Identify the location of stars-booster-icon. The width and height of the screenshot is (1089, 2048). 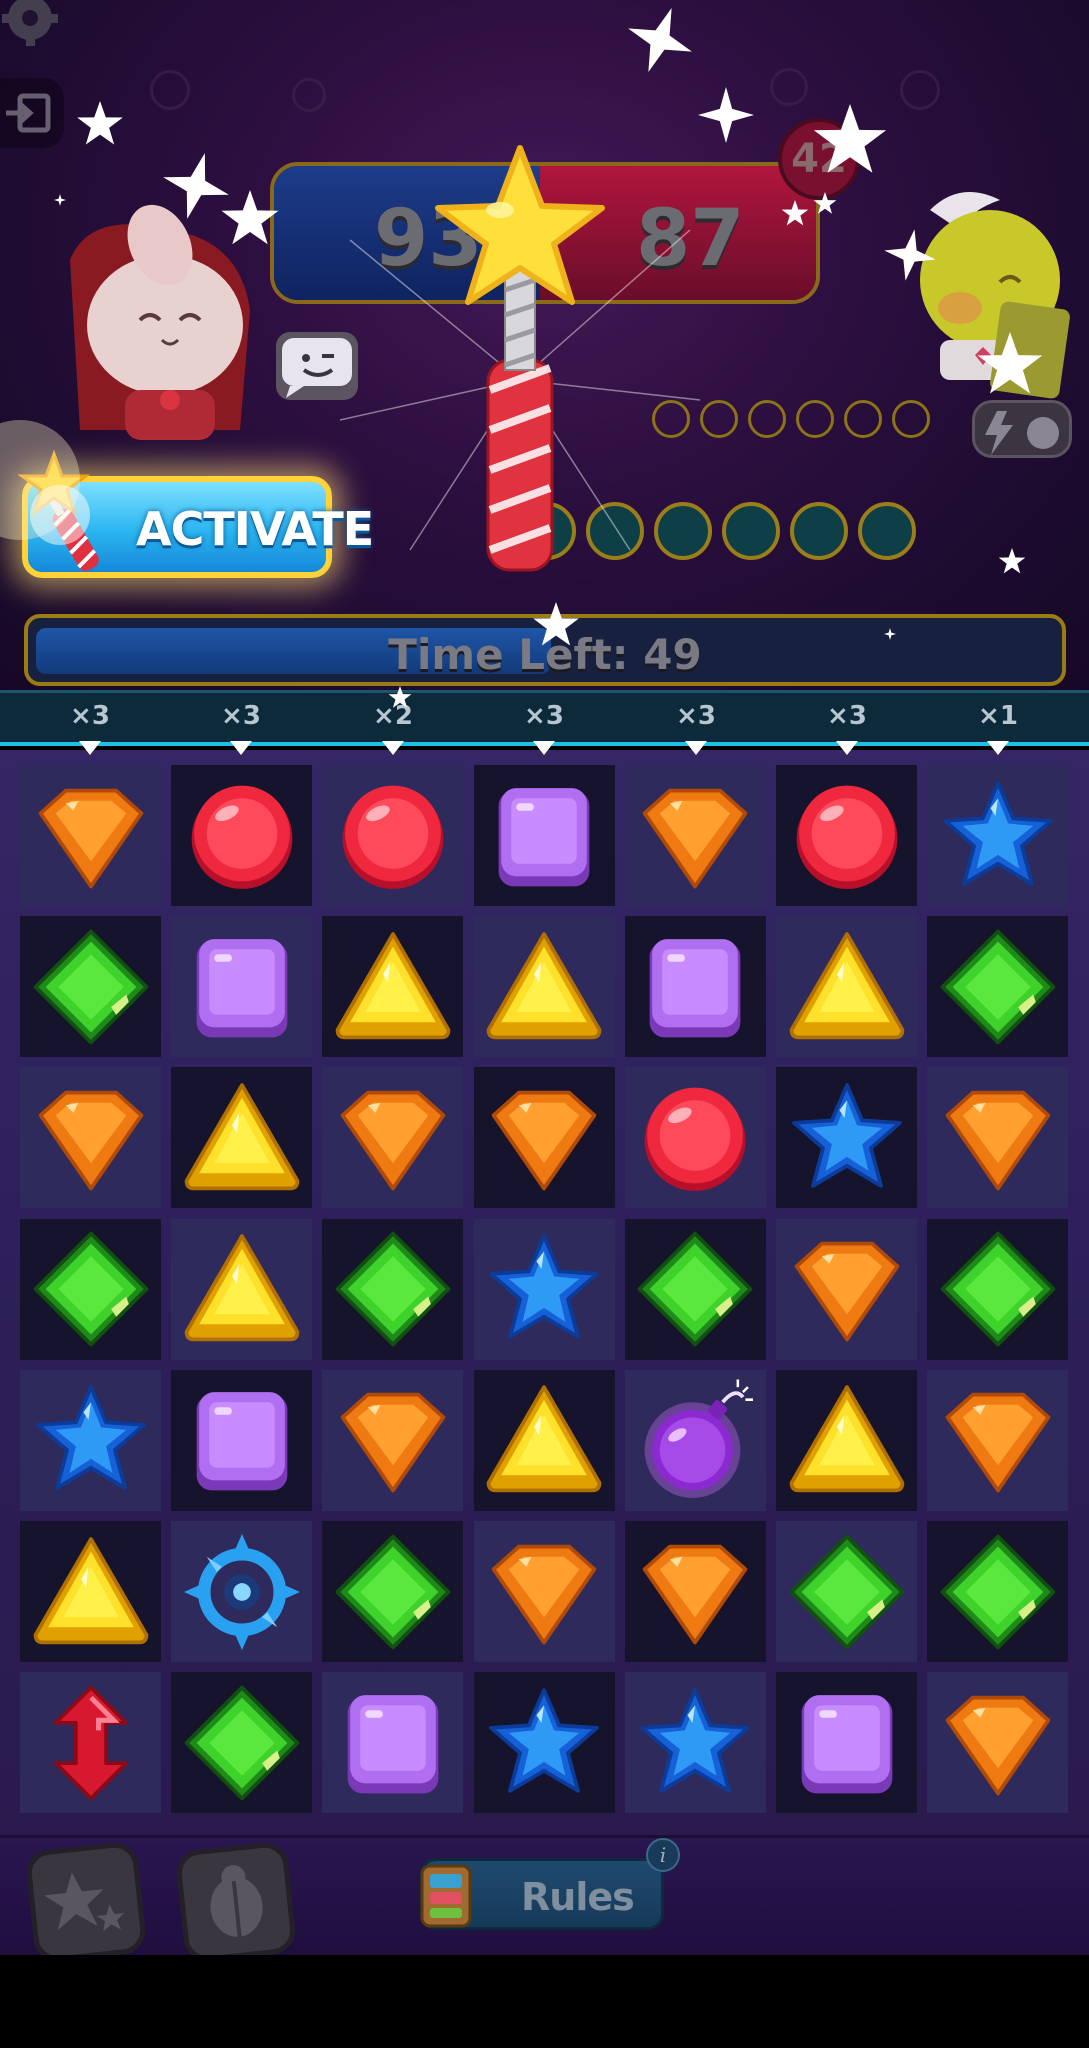
(84, 1902).